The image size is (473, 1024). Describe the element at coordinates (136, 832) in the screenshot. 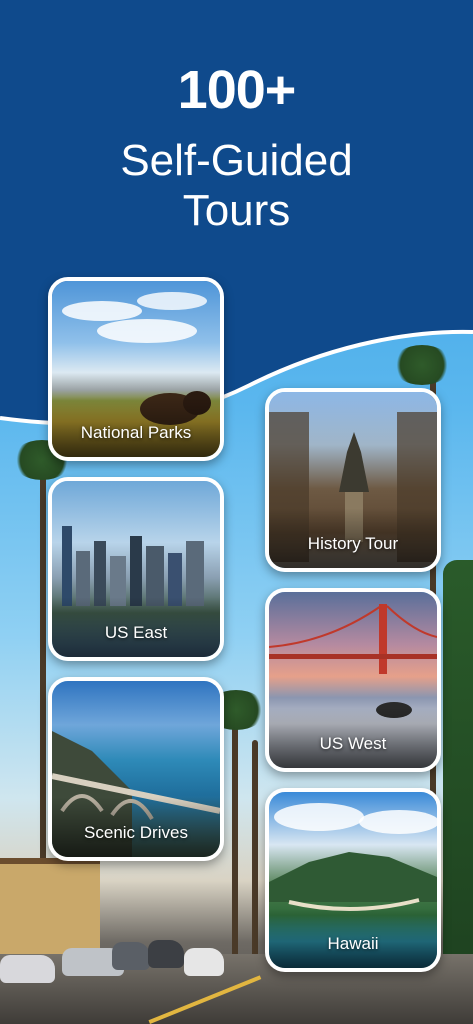

I see `card-label: Scenic Drives` at that location.